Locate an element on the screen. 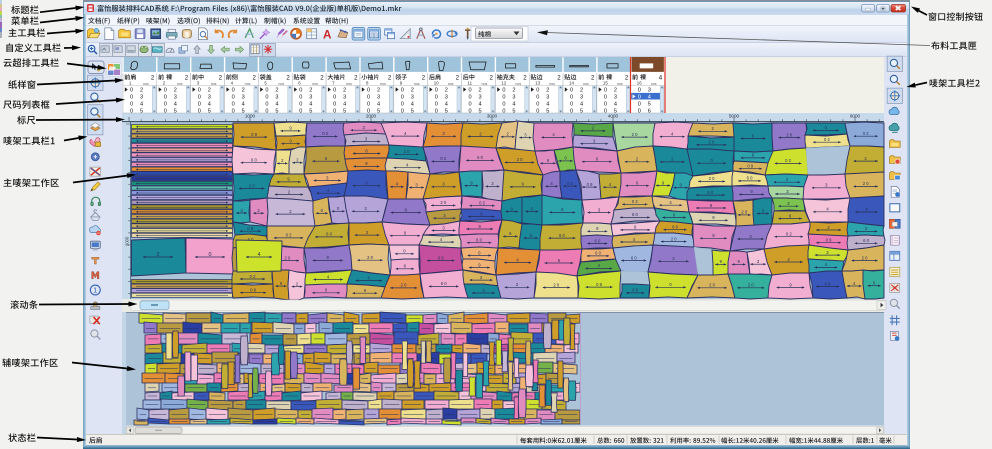 This screenshot has height=449, width=992. svg-text: 10 is located at coordinates (436, 83).